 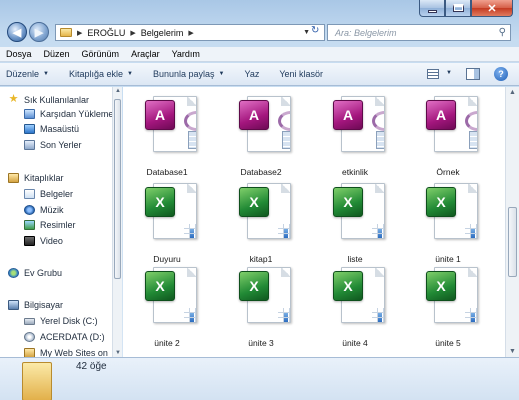 I want to click on file-item: X ünite 2, so click(x=167, y=307).